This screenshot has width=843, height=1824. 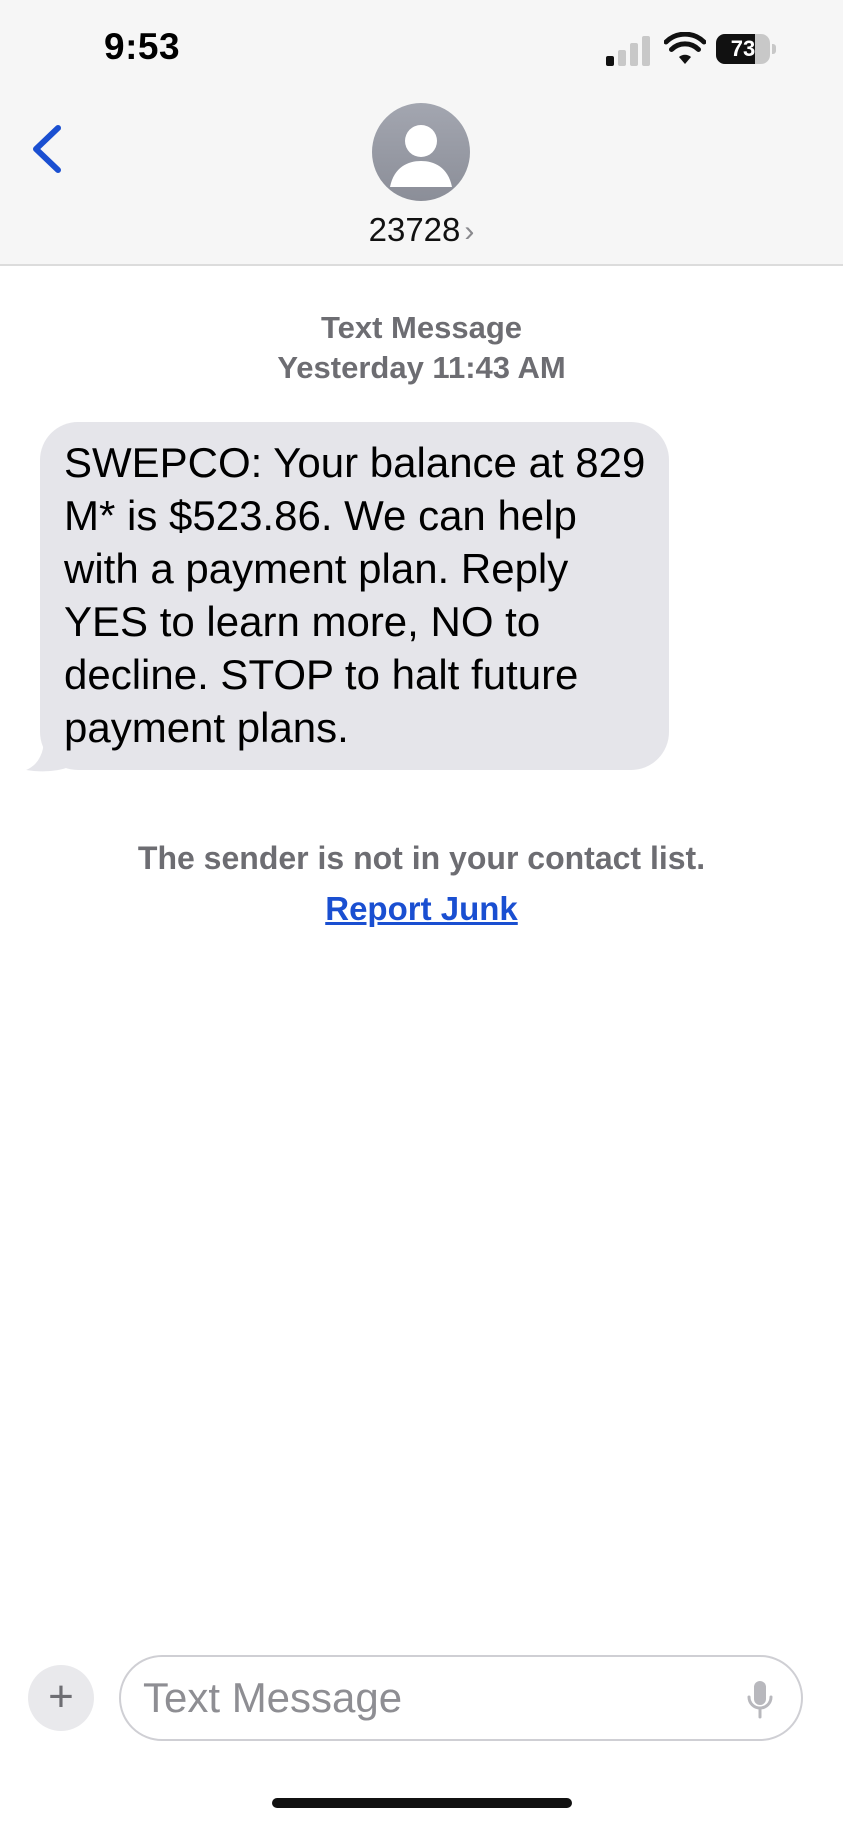 What do you see at coordinates (414, 229) in the screenshot?
I see `contact-name: 23728` at bounding box center [414, 229].